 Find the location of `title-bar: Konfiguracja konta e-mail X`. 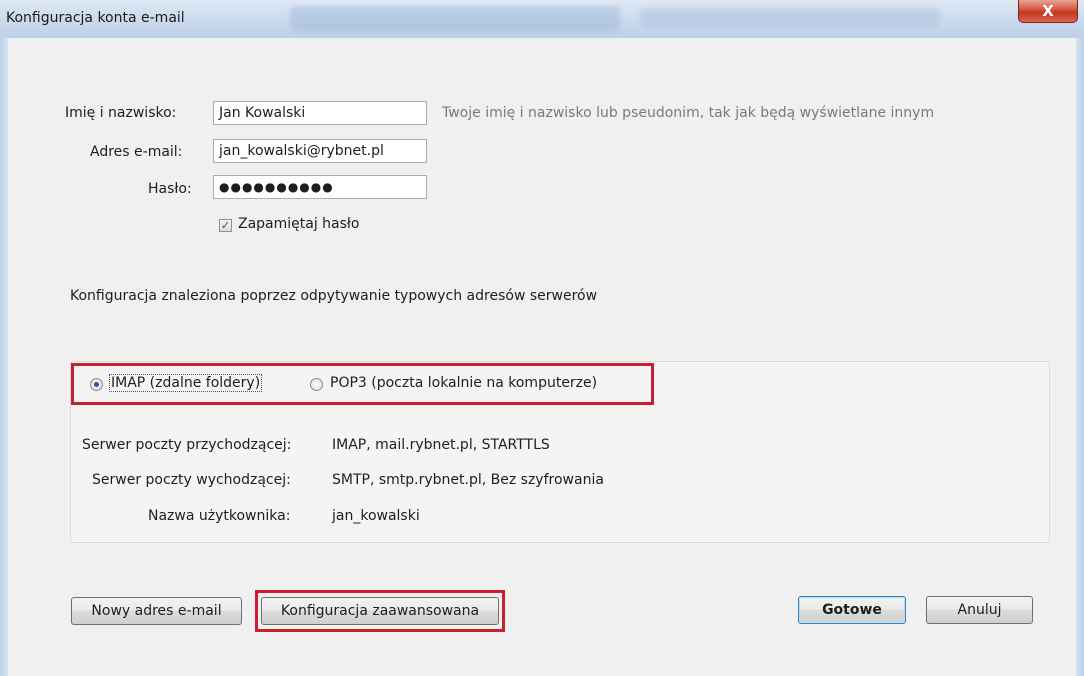

title-bar: Konfiguracja konta e-mail X is located at coordinates (542, 19).